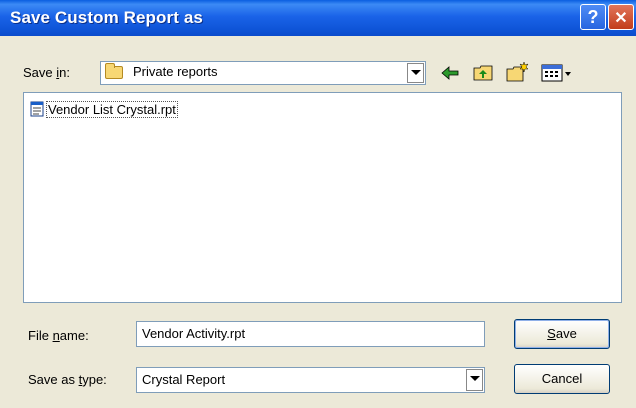 Image resolution: width=636 pixels, height=408 pixels. Describe the element at coordinates (263, 73) in the screenshot. I see `save-in-dropdown: Private reports` at that location.